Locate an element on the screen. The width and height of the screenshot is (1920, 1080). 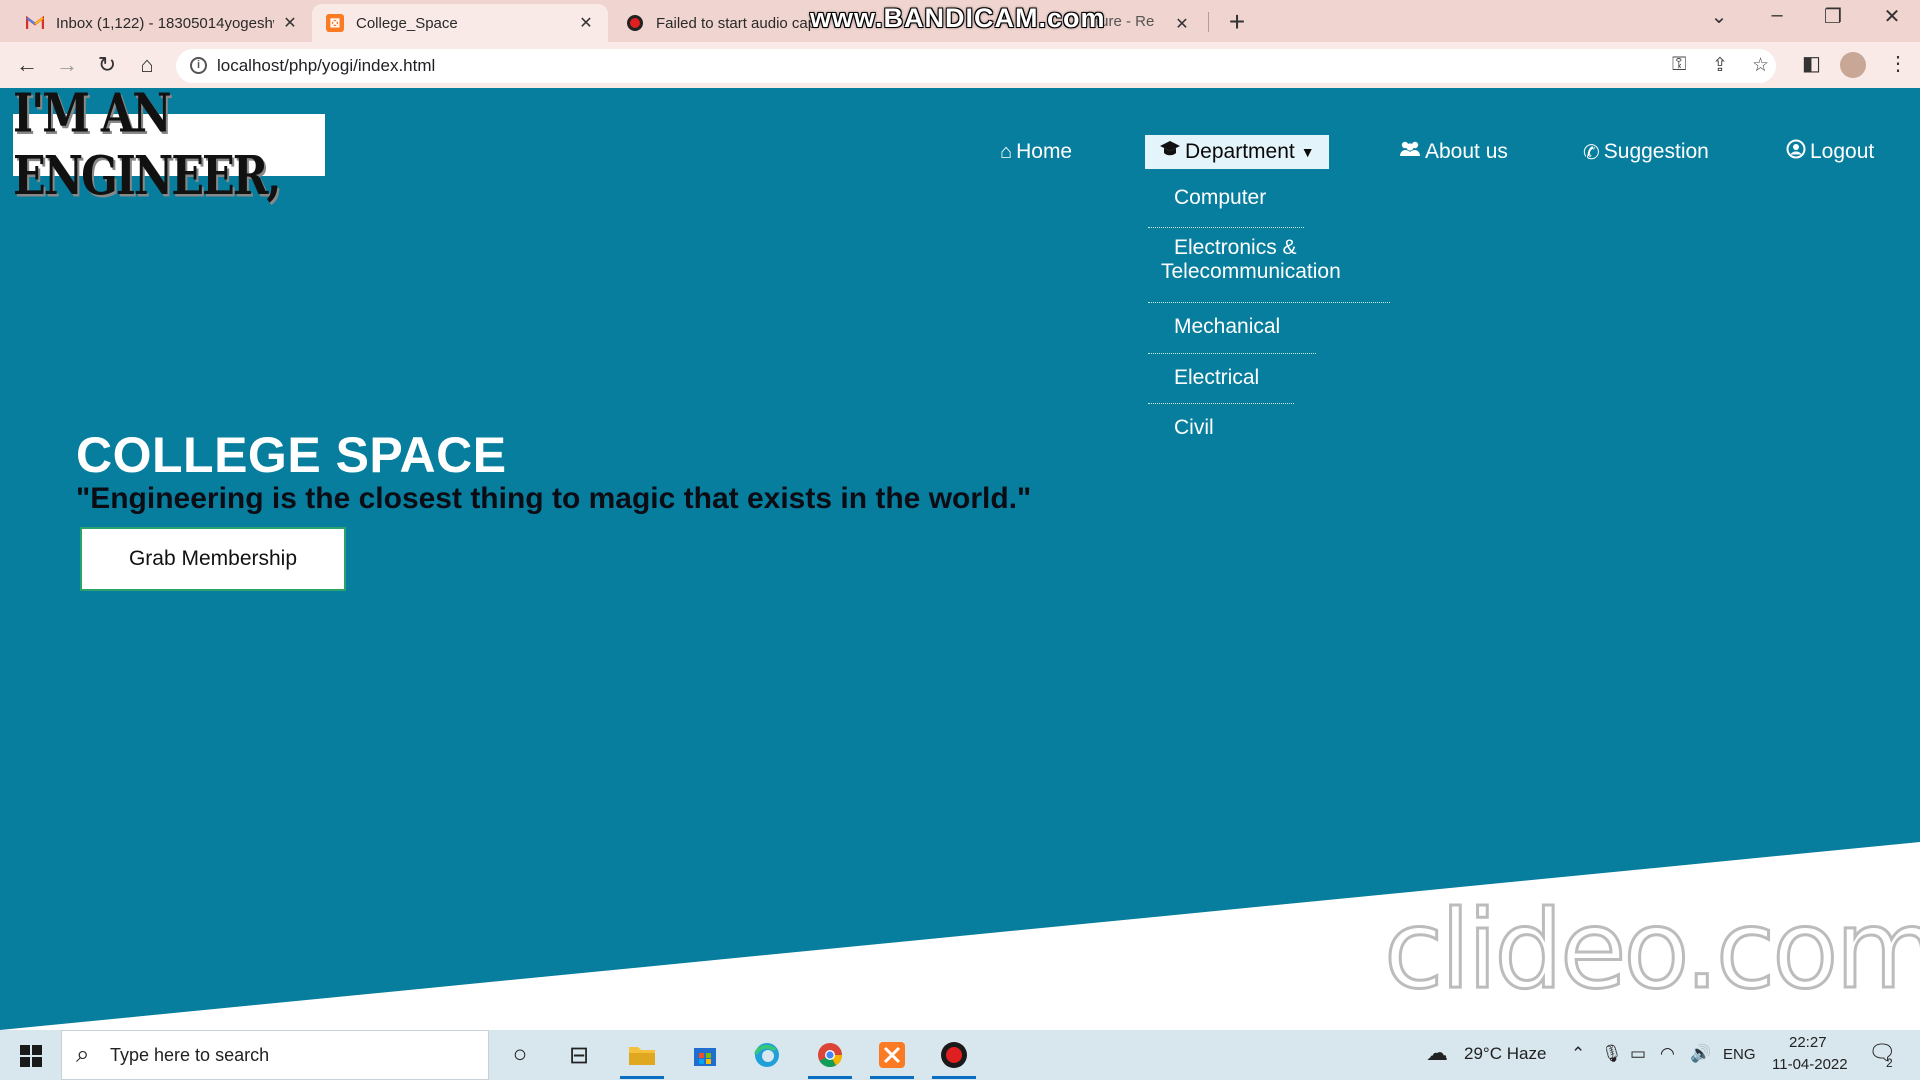
windows-start-icon is located at coordinates (31, 1056).